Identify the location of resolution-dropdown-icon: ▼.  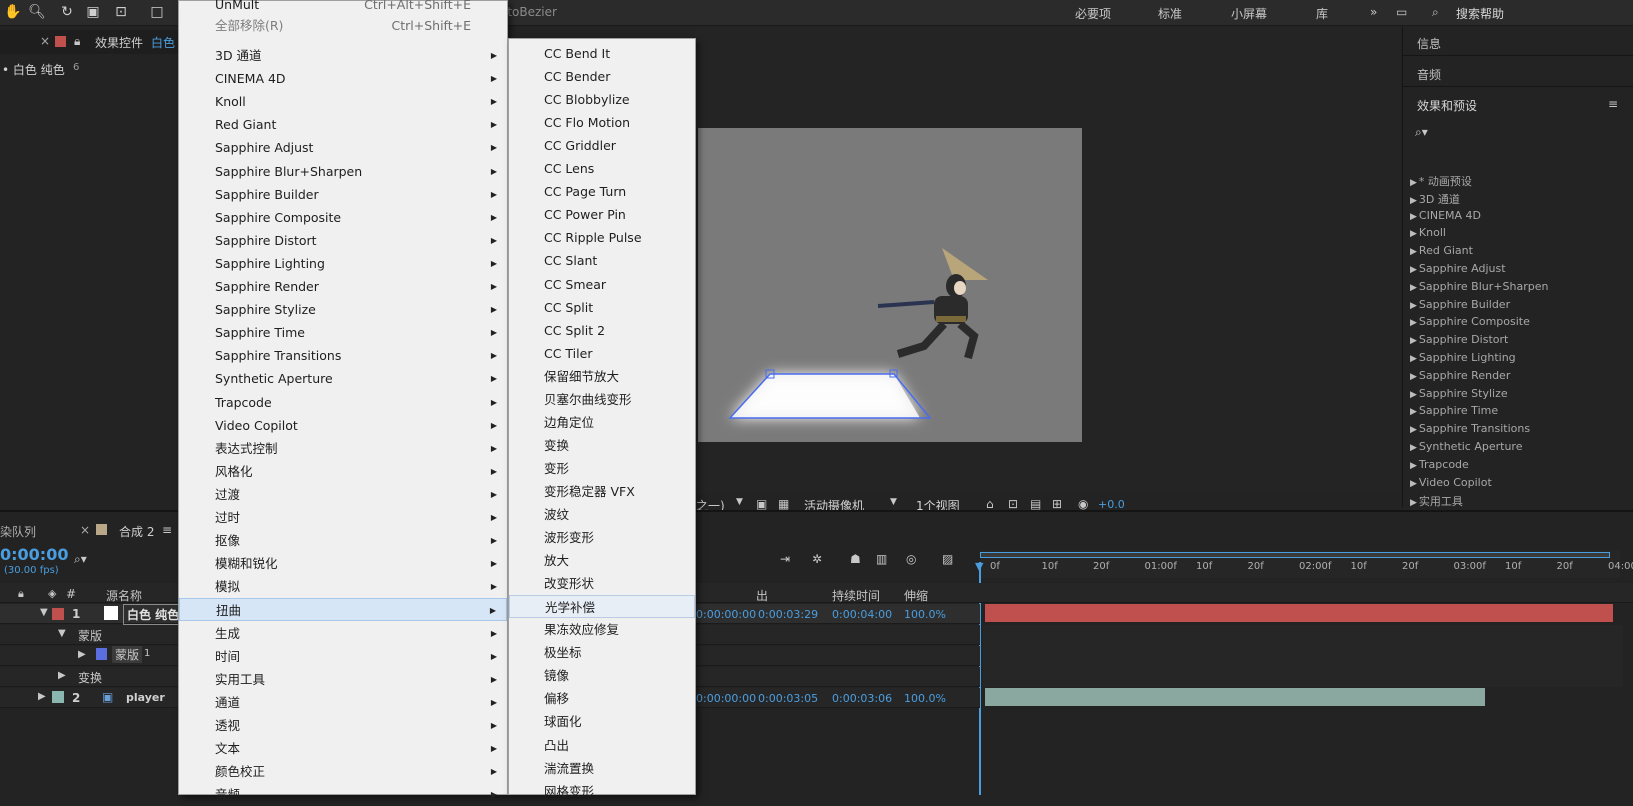
(739, 502).